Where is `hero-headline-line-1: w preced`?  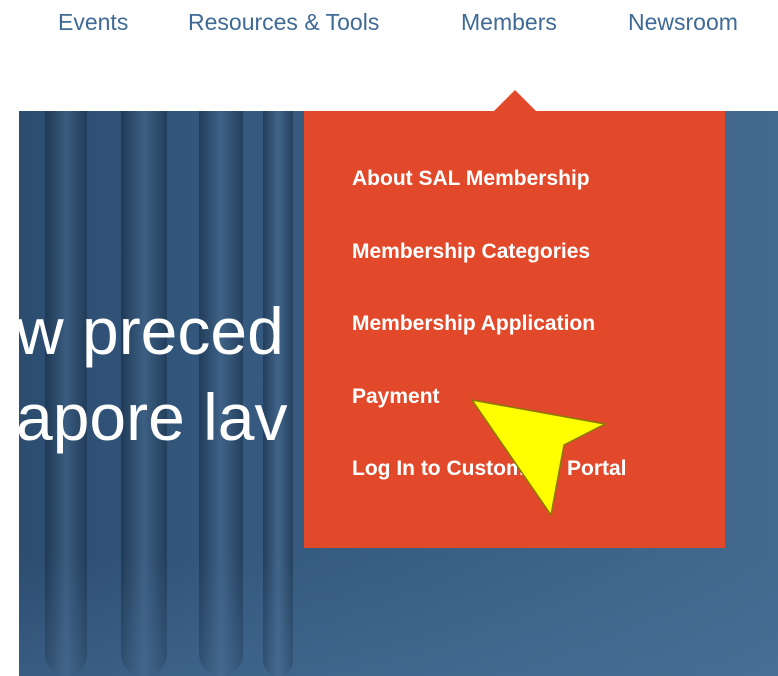 hero-headline-line-1: w preced is located at coordinates (151, 331).